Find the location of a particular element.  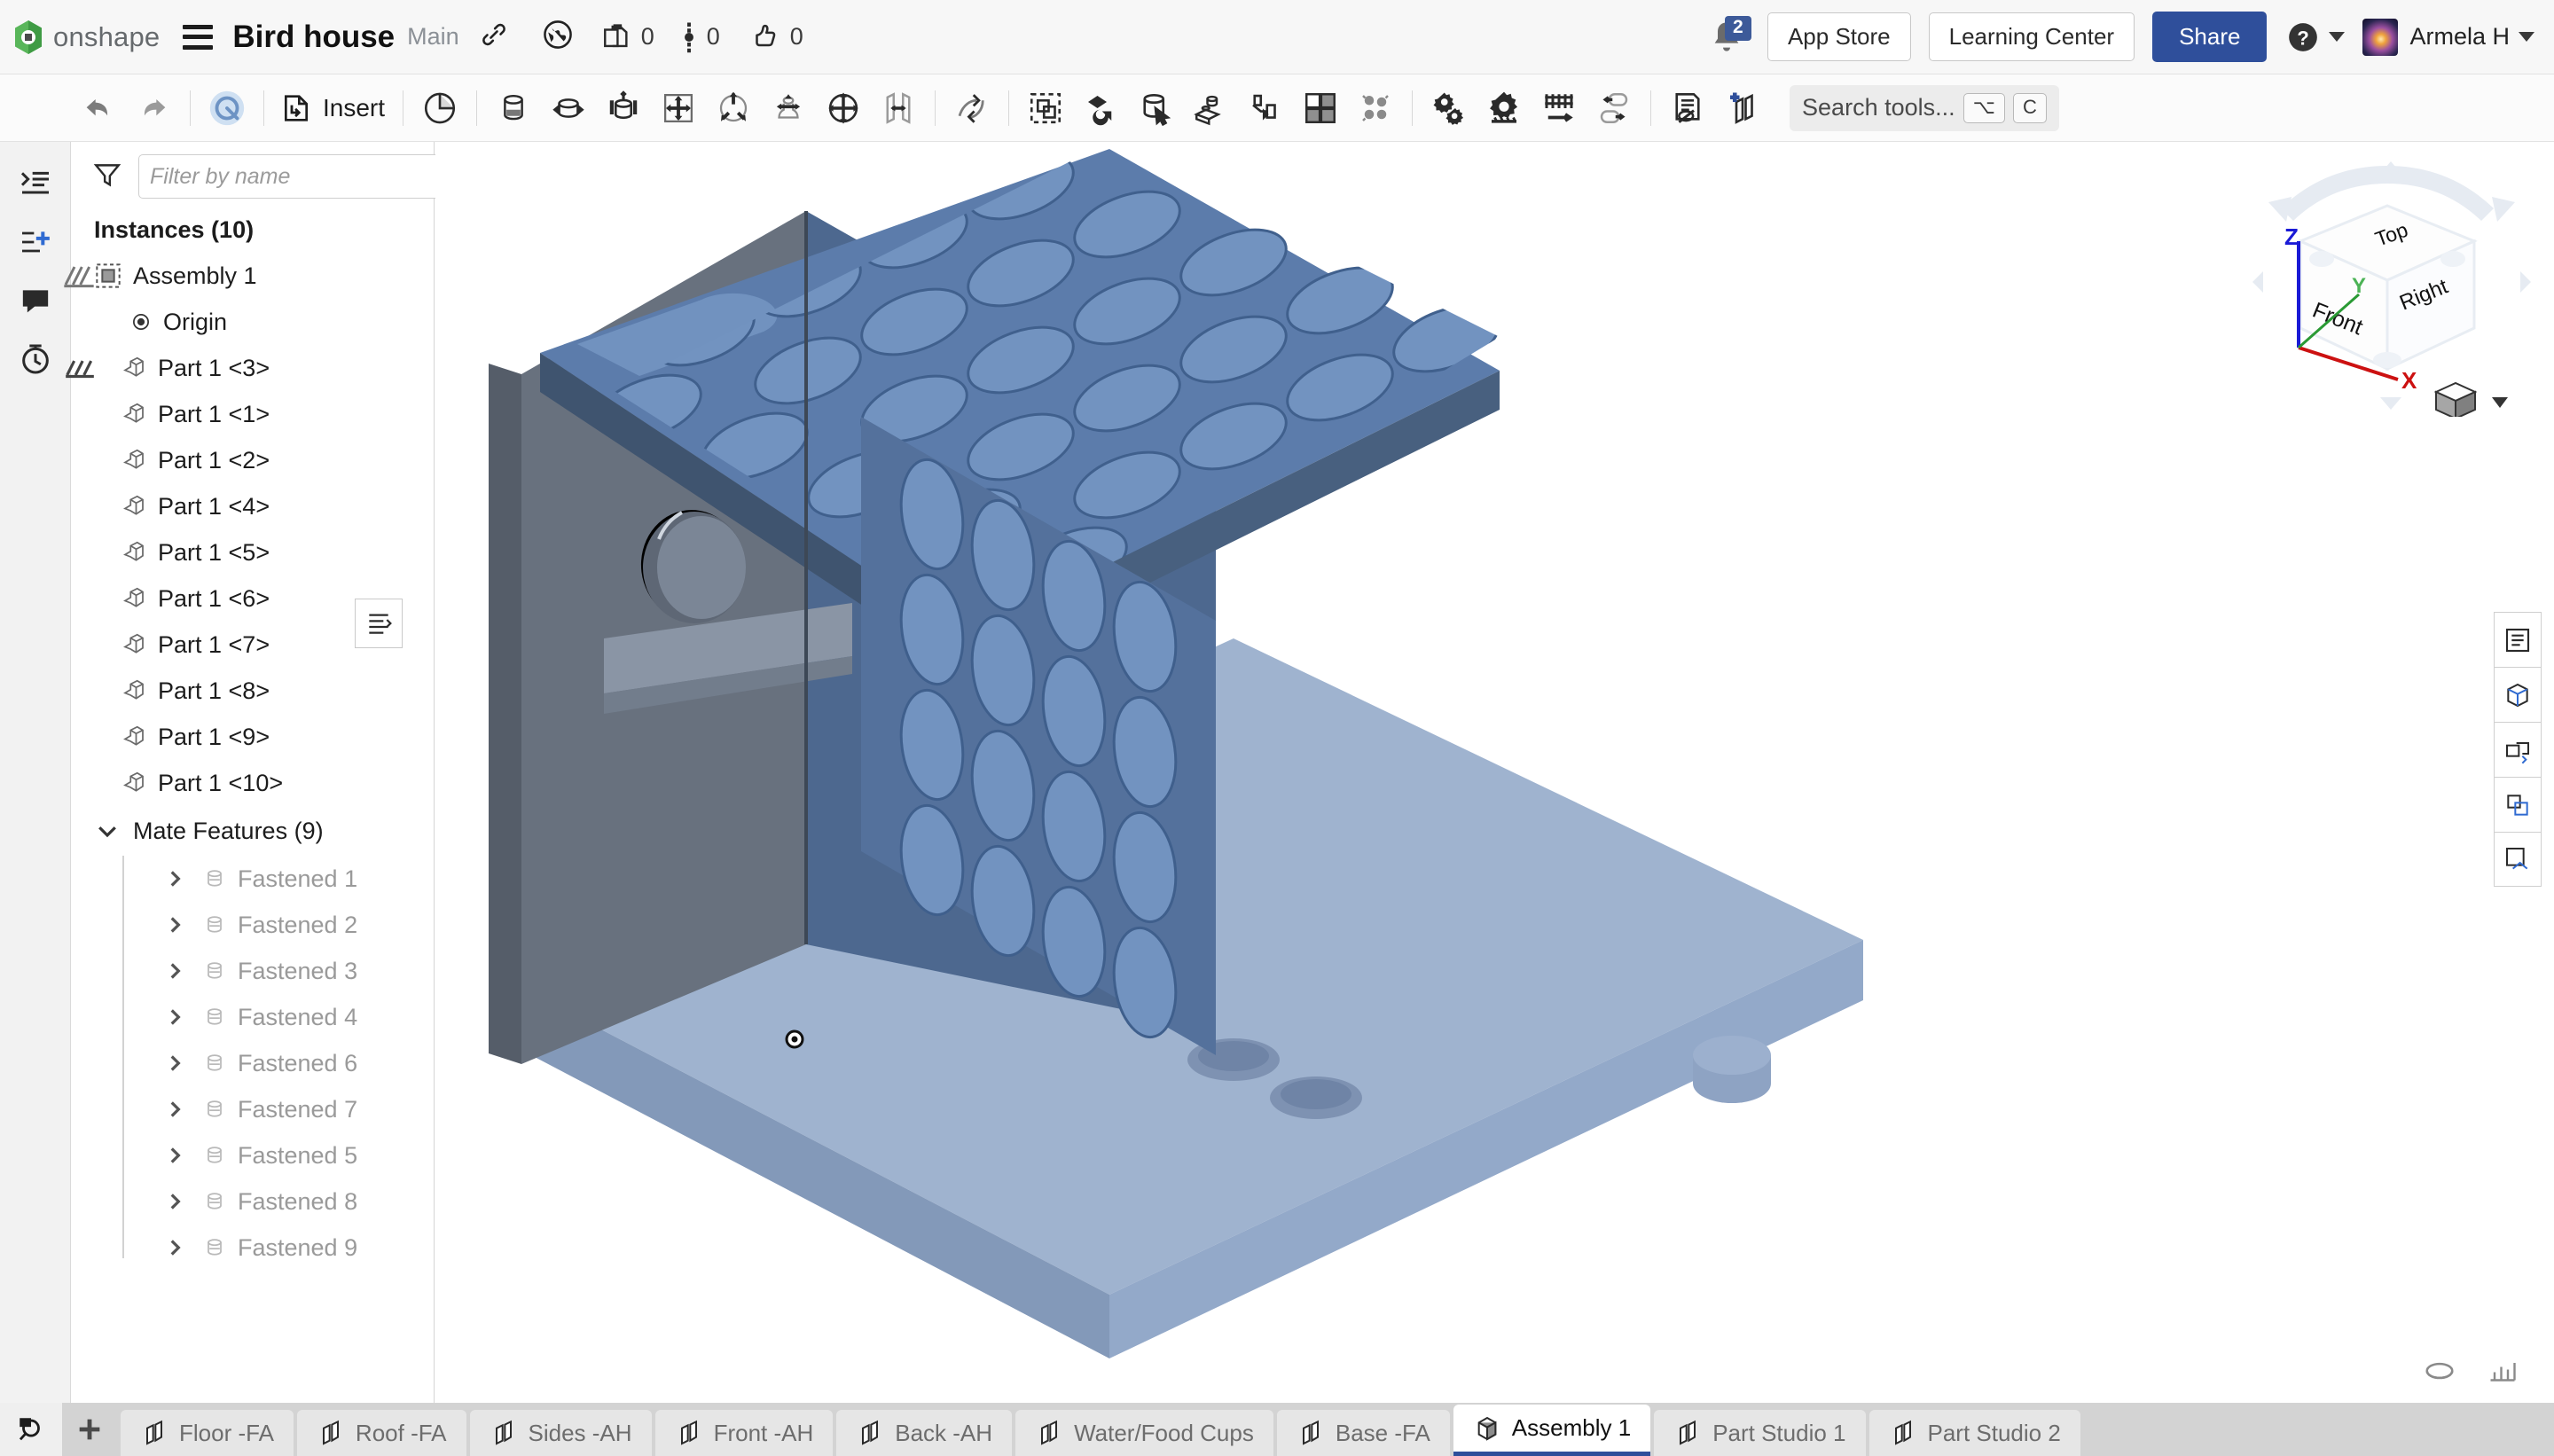

tree-item-part: Part 1 <3> is located at coordinates (250, 368).